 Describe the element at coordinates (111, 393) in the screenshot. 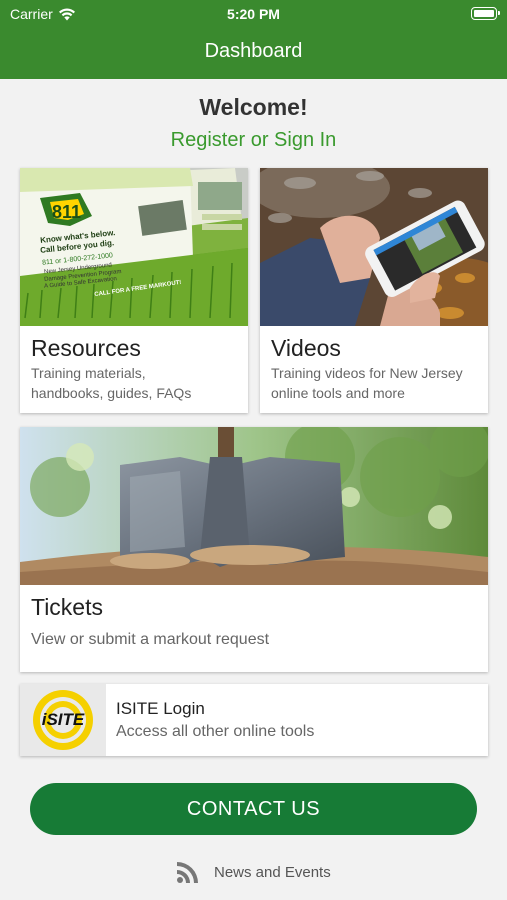

I see `description-line: handbooks, guides, FAQs` at that location.